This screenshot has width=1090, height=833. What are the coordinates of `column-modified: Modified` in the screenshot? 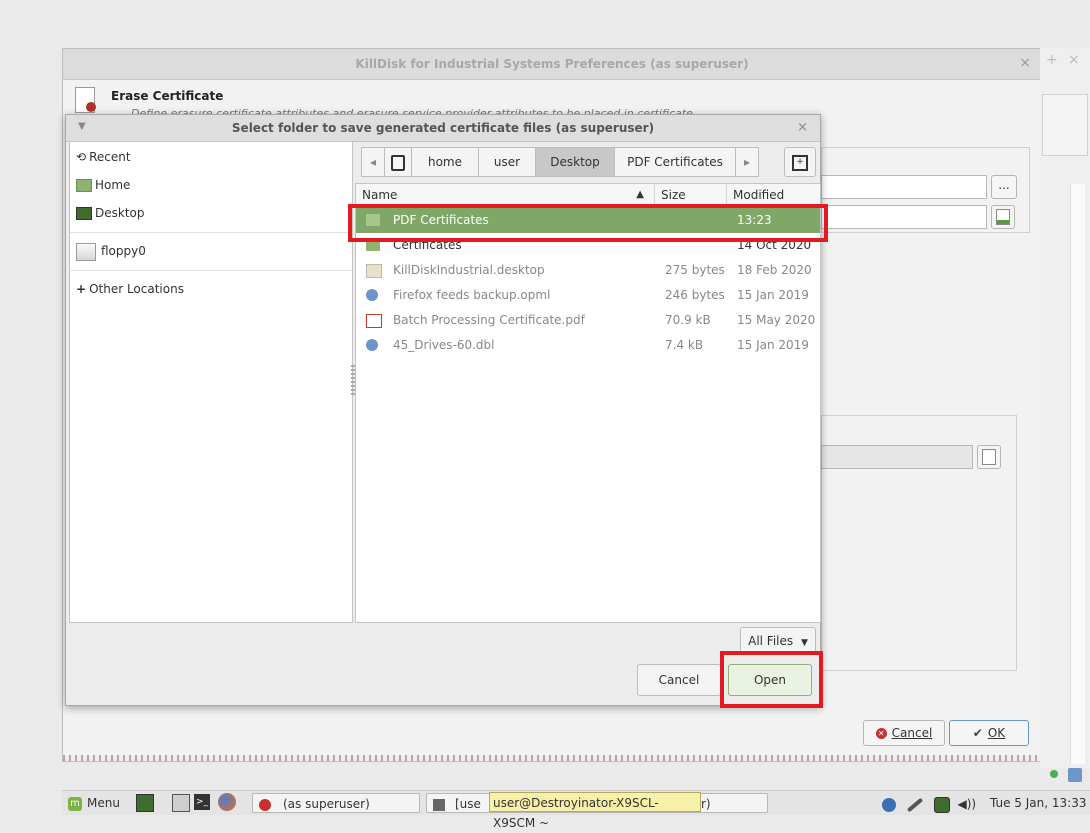 It's located at (773, 195).